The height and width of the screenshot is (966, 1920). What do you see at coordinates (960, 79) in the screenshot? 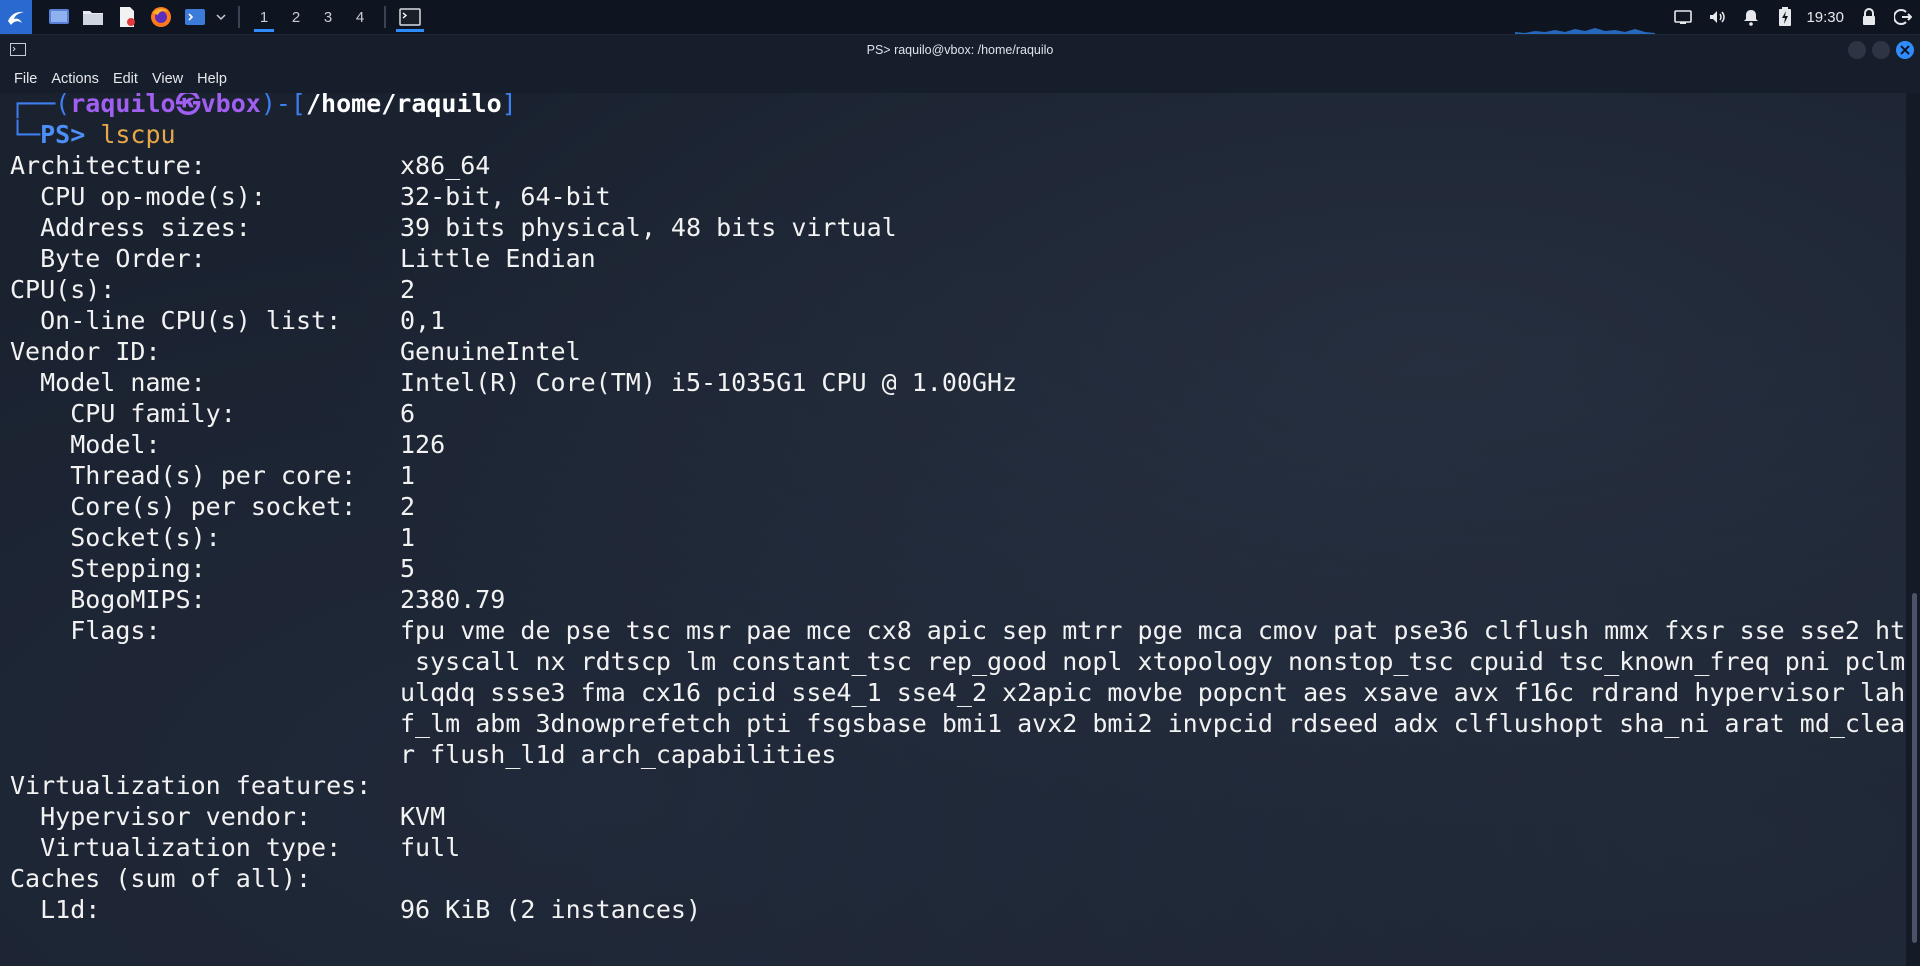
I see `menubar: File Actions Edit View Help` at bounding box center [960, 79].